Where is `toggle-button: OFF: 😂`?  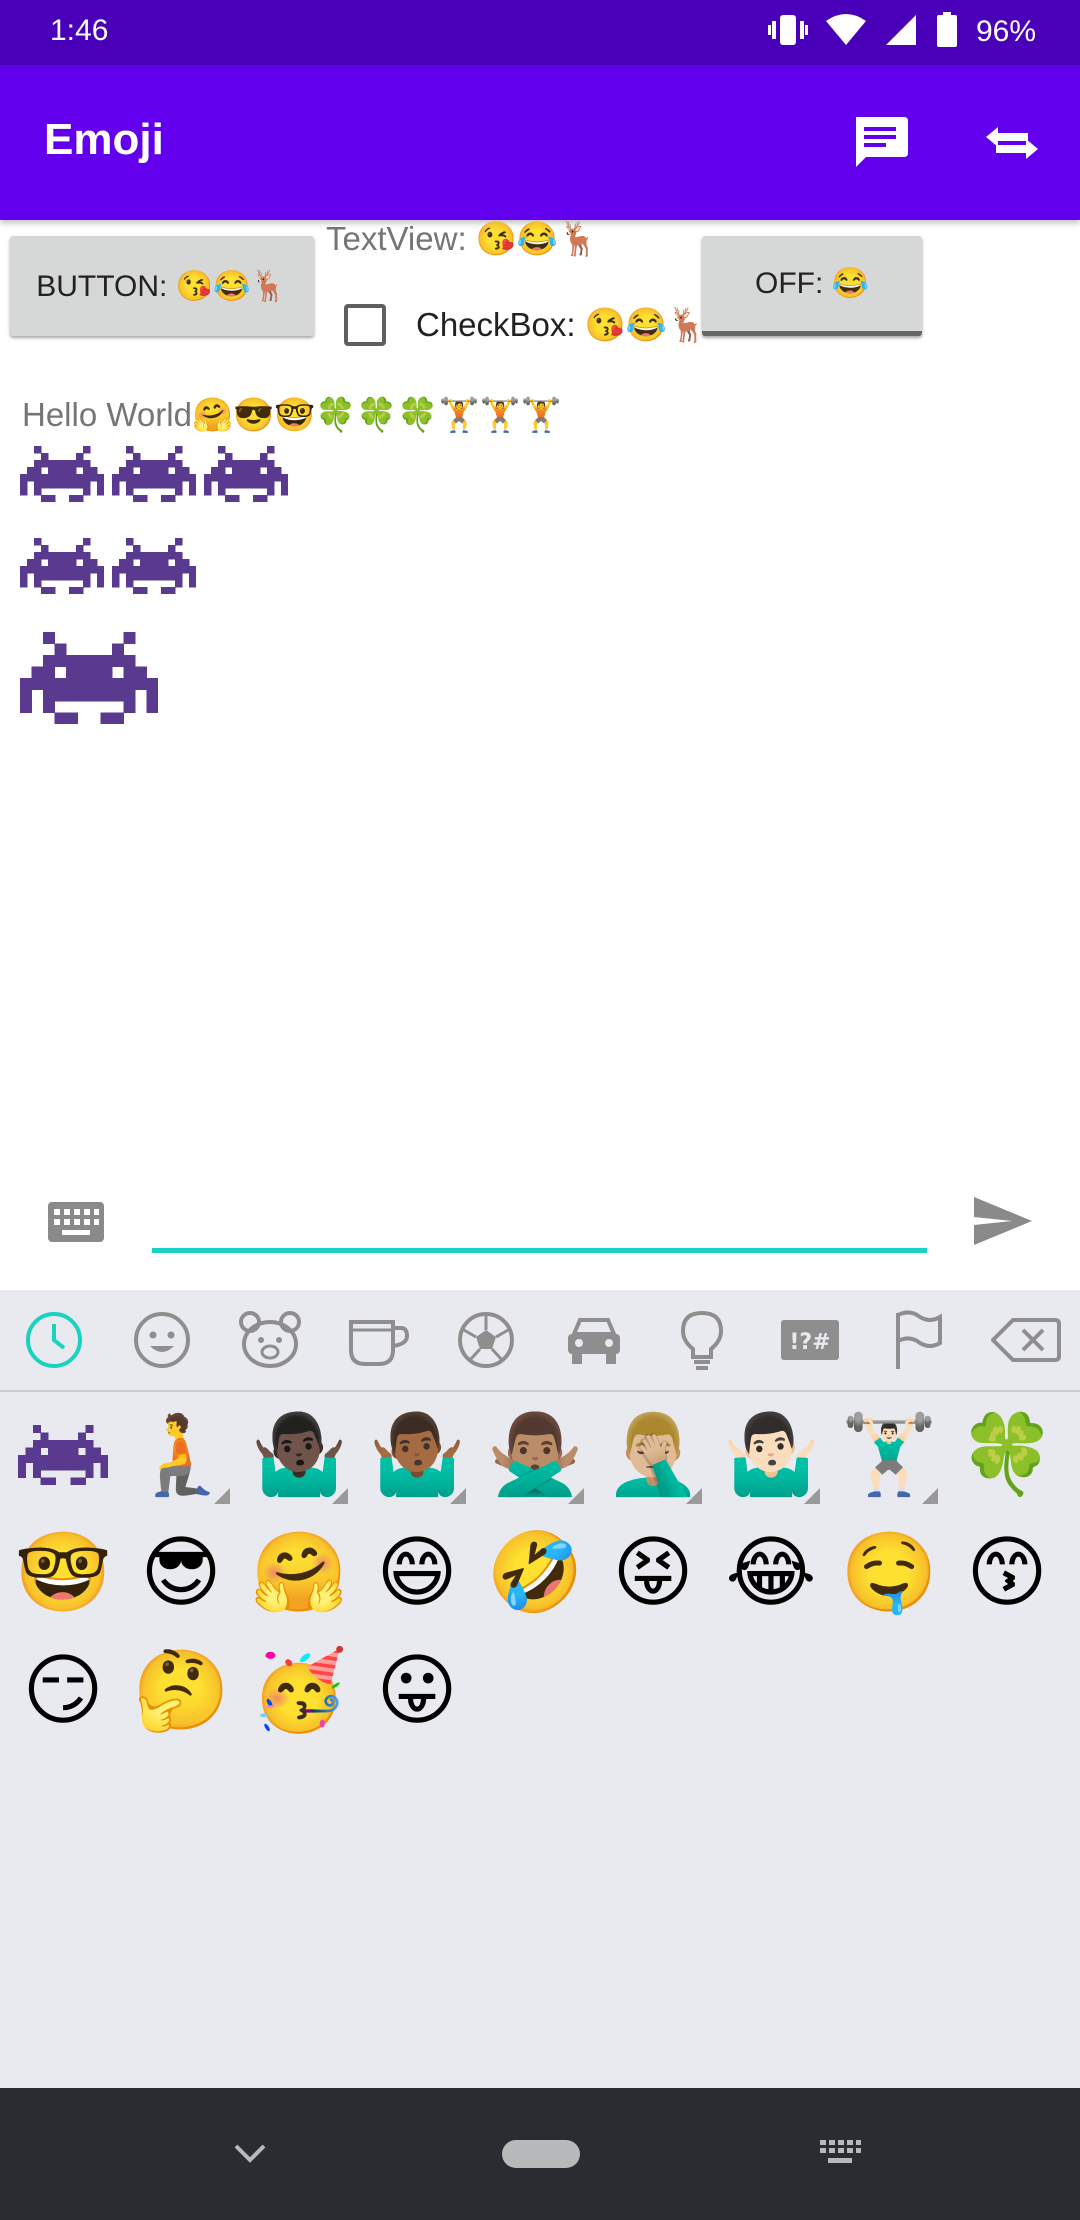
toggle-button: OFF: 😂 is located at coordinates (812, 286).